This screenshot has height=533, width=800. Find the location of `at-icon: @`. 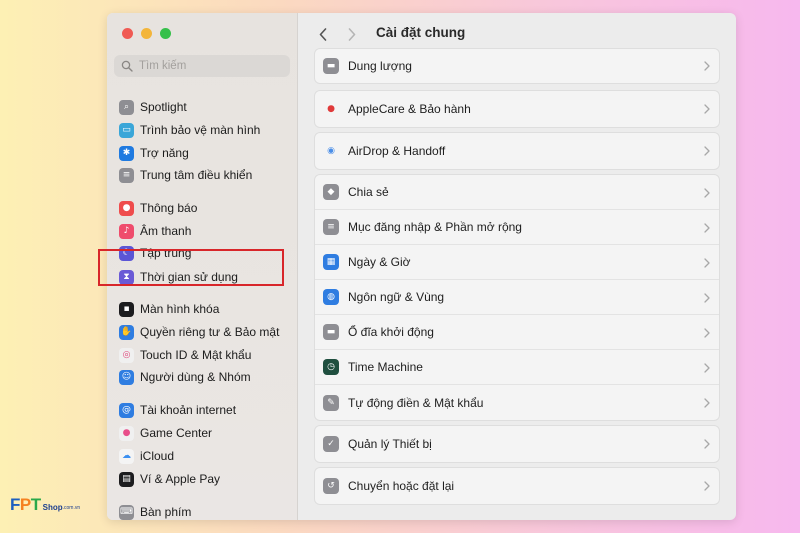

at-icon: @ is located at coordinates (126, 410).